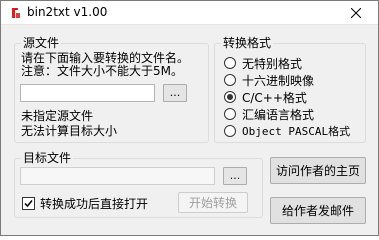  Describe the element at coordinates (94, 204) in the screenshot. I see `open-after-label: 转换成功后直接打开` at that location.